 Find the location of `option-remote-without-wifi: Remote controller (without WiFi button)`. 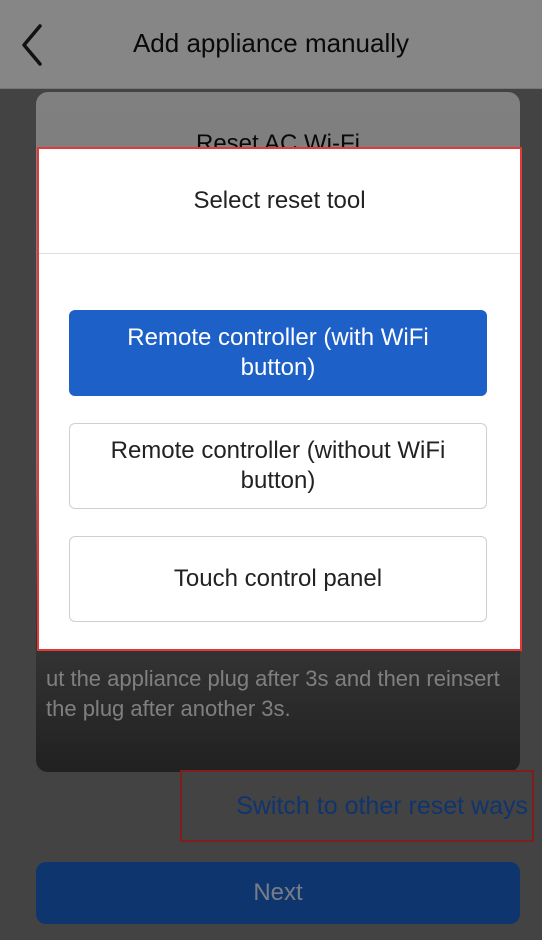

option-remote-without-wifi: Remote controller (without WiFi button) is located at coordinates (278, 466).